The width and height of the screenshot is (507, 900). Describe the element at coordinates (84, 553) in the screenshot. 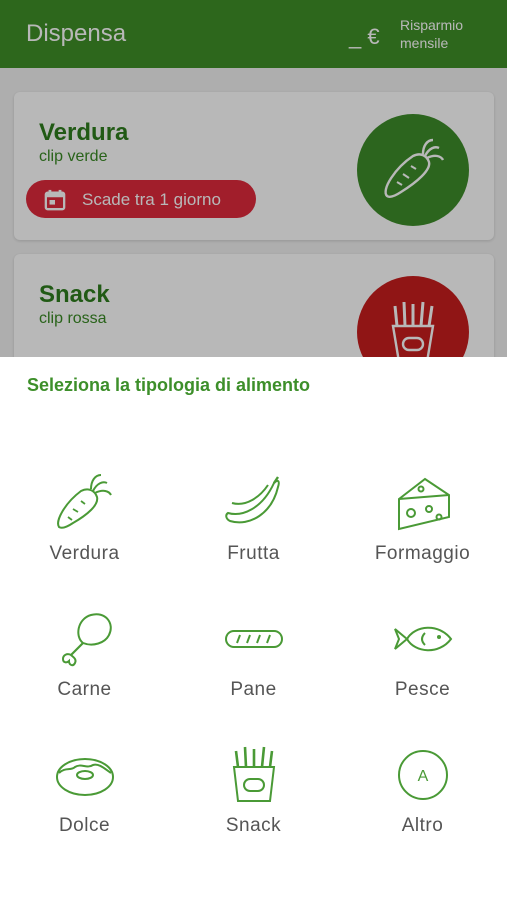

I see `food-type-label: Verdura` at that location.